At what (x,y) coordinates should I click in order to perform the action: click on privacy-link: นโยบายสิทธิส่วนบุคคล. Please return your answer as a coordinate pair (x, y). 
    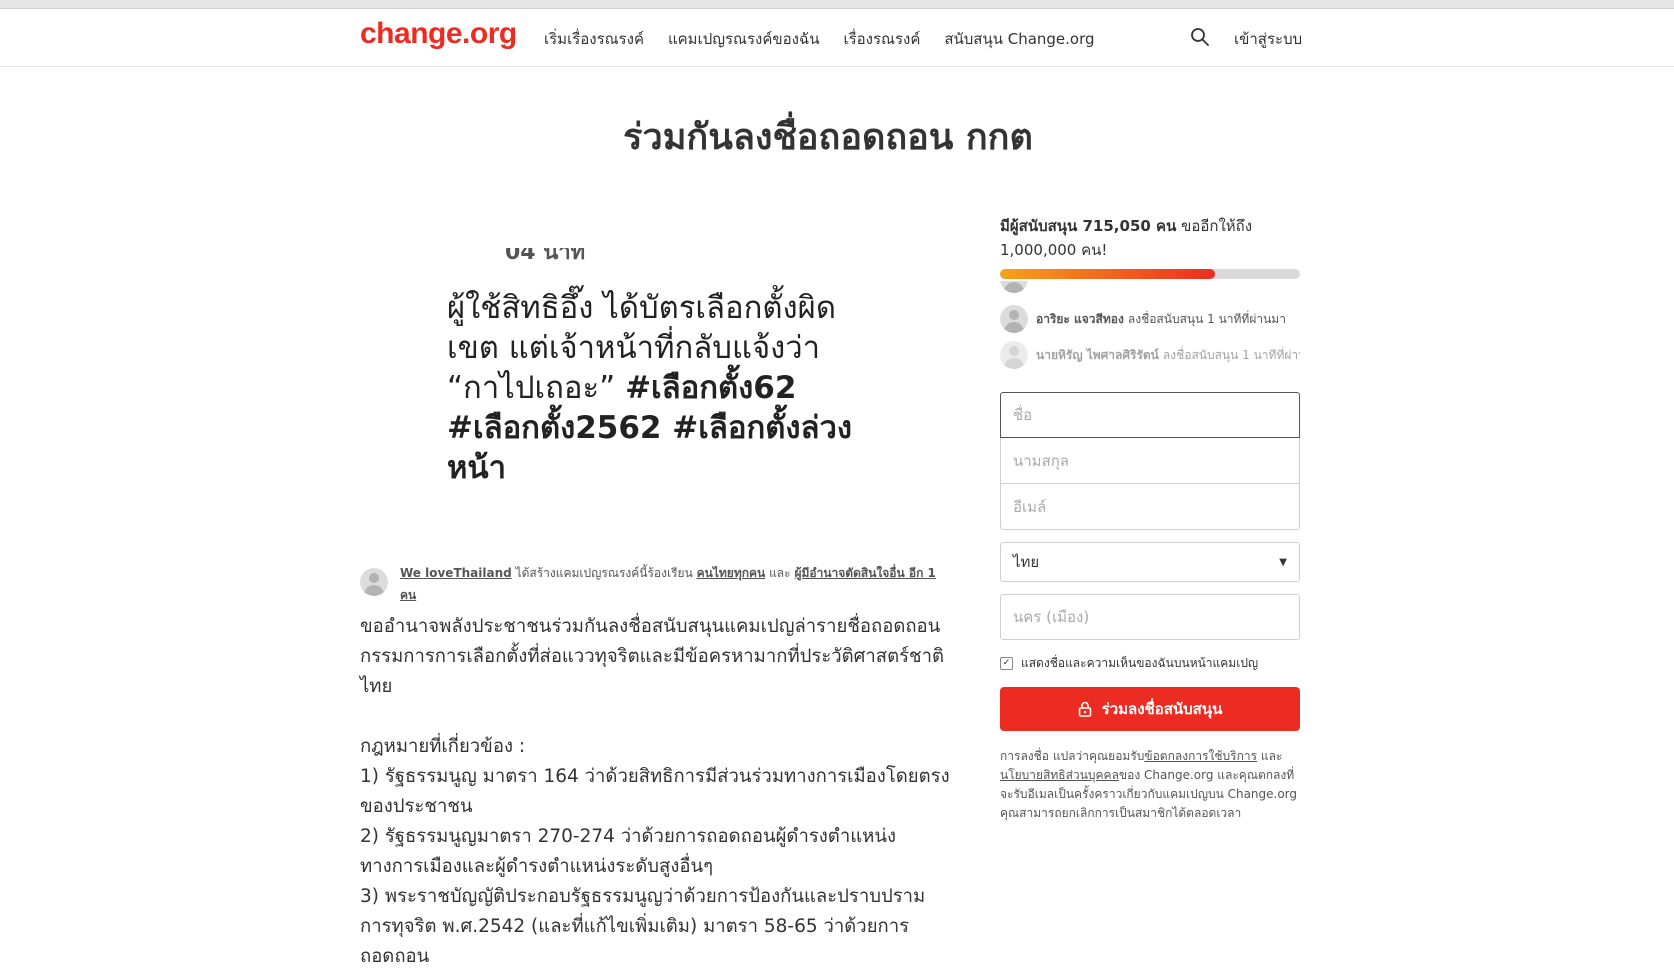
    Looking at the image, I should click on (1059, 775).